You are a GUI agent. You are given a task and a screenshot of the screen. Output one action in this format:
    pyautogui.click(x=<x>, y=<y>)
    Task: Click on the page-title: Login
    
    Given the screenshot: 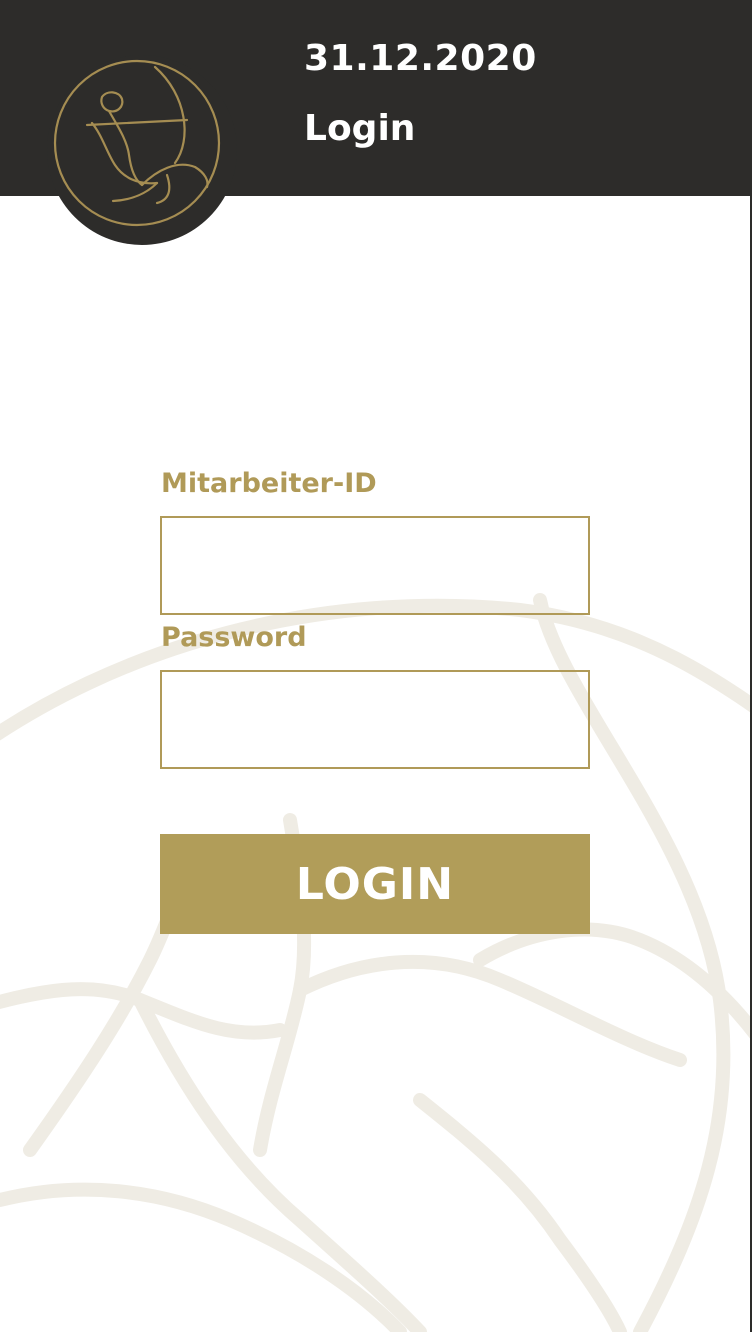 What is the action you would take?
    pyautogui.click(x=360, y=128)
    